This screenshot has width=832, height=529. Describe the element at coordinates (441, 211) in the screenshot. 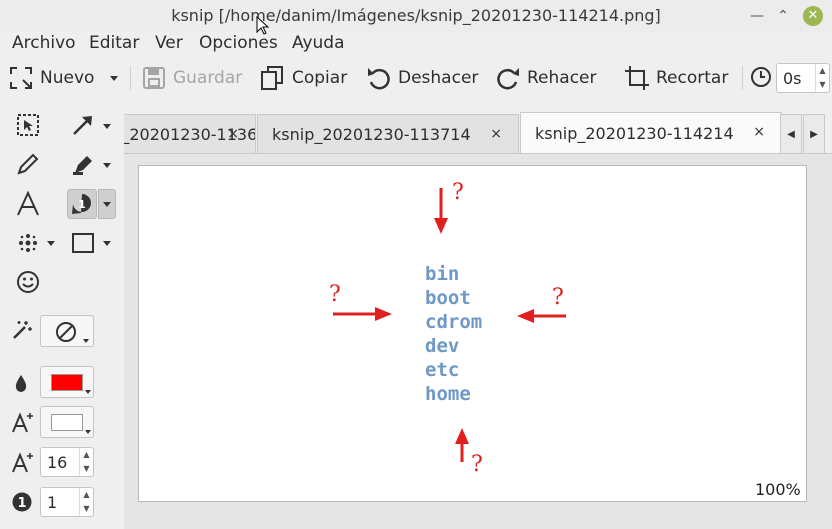

I see `arrow-down-annotation` at that location.